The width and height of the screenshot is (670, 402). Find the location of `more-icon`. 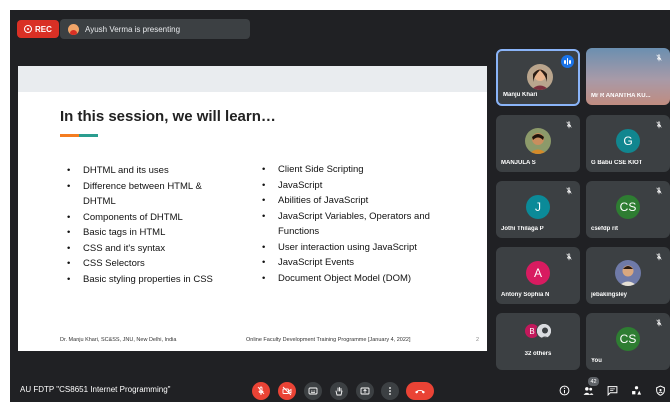

more-icon is located at coordinates (390, 391).